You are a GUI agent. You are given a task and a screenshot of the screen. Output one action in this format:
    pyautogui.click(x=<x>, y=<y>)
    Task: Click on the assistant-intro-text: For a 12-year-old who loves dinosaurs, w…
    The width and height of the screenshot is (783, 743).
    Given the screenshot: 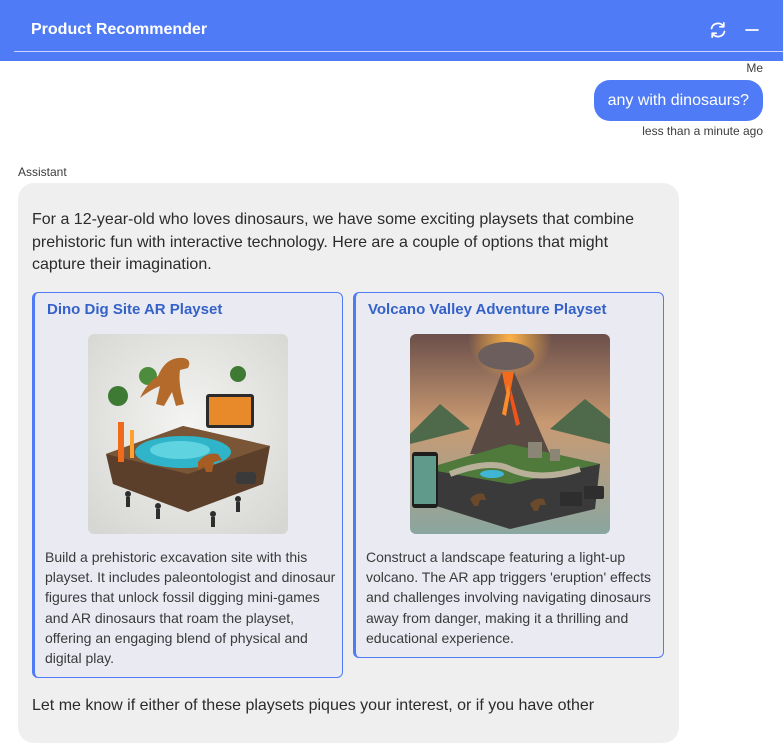 What is the action you would take?
    pyautogui.click(x=333, y=242)
    